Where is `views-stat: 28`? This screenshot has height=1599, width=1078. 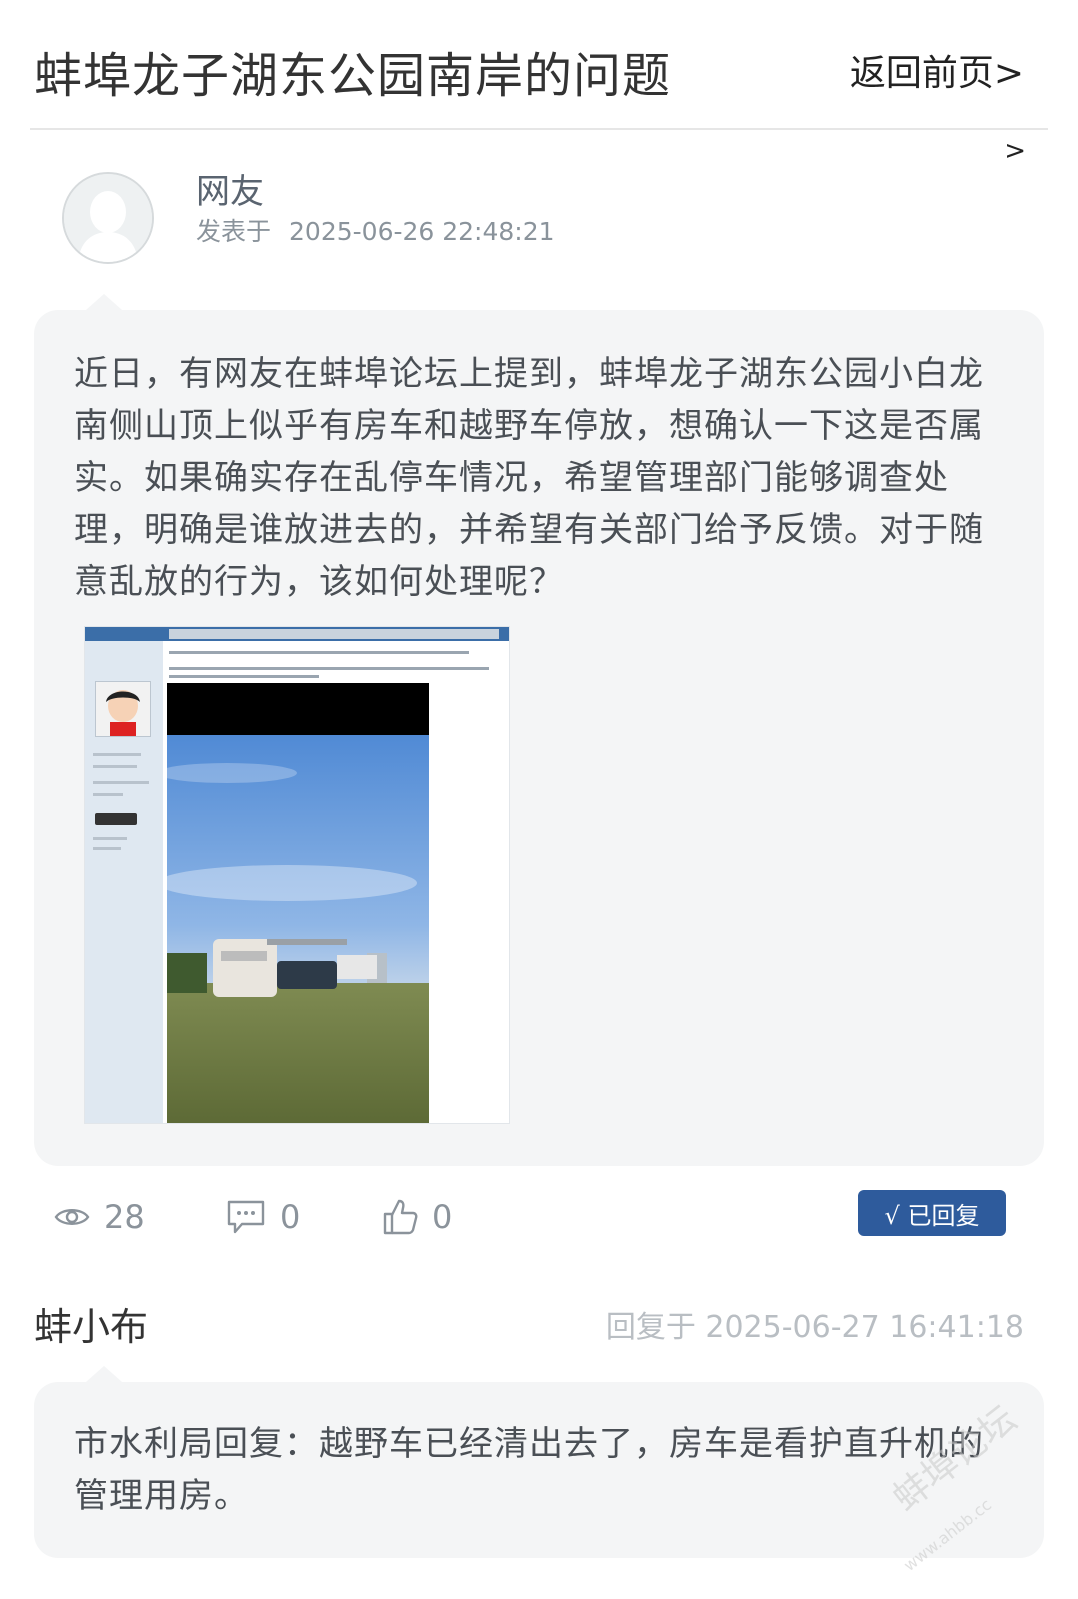
views-stat: 28 is located at coordinates (99, 1217).